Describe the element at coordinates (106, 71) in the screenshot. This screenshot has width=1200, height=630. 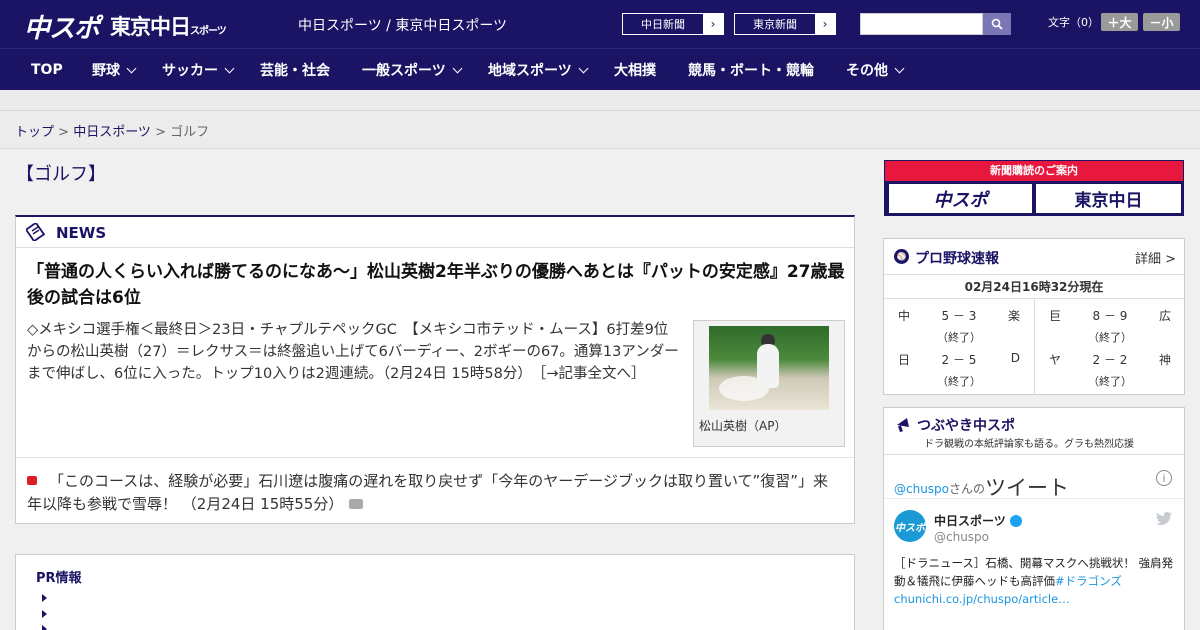
I see `nav-label: 野球` at that location.